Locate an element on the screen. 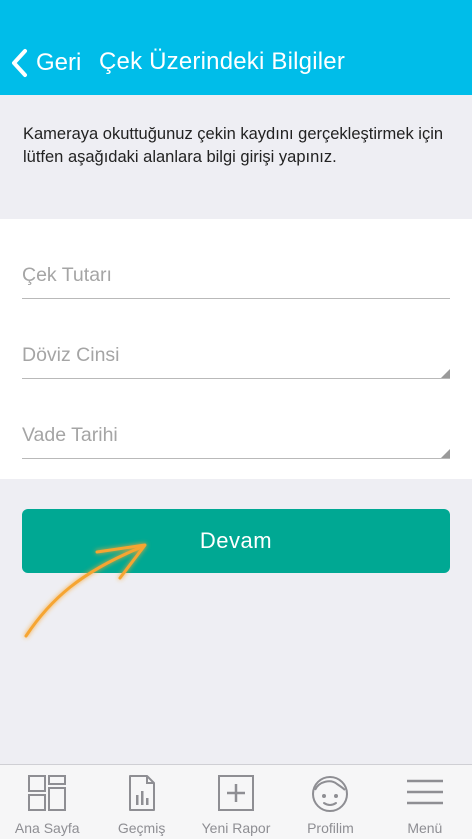  currency-select: Döviz Cinsi is located at coordinates (236, 353).